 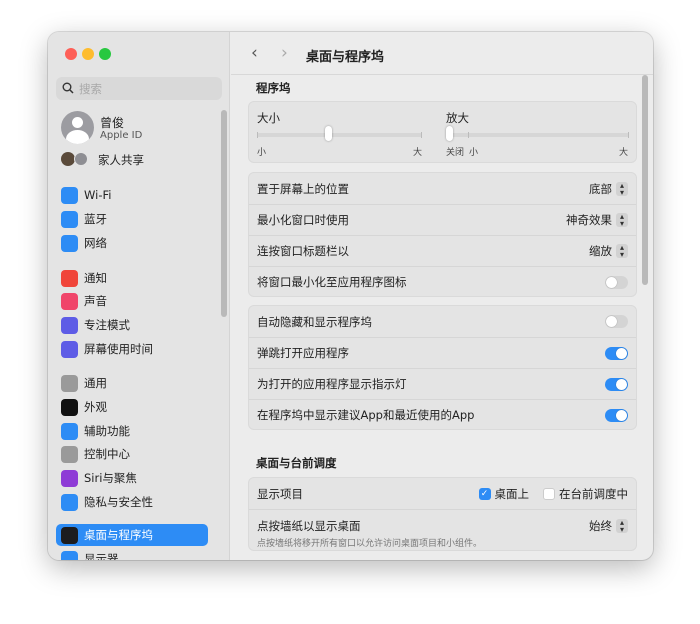 What do you see at coordinates (339, 135) in the screenshot?
I see `size-slider` at bounding box center [339, 135].